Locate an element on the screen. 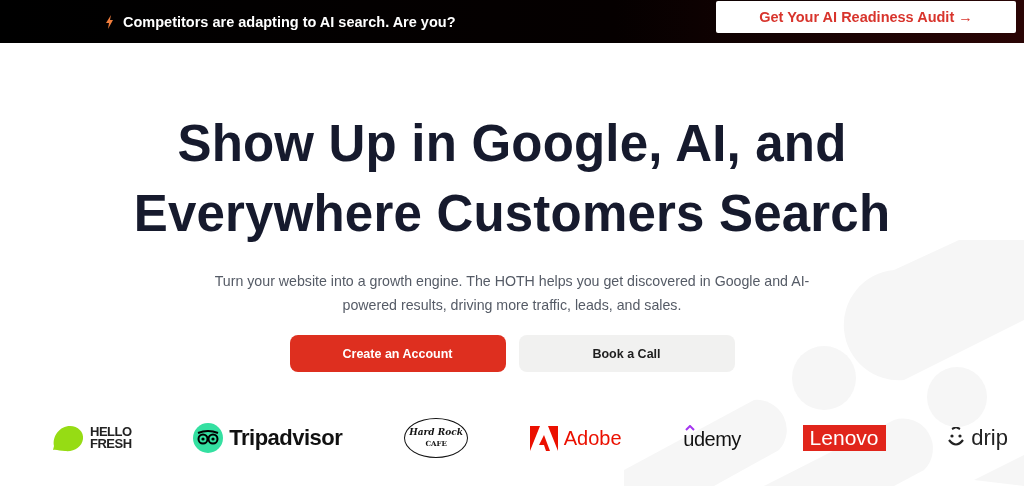 This screenshot has width=1024, height=486. create-account-button: Create an Account is located at coordinates (397, 353).